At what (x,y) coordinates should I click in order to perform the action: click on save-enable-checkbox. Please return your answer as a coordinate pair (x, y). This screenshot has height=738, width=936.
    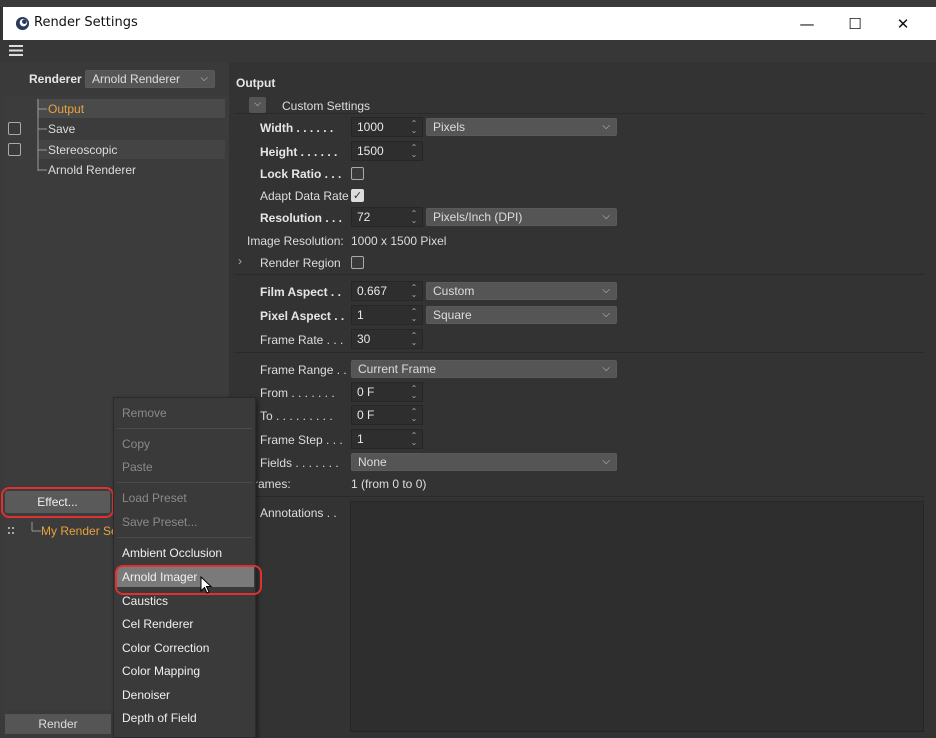
    Looking at the image, I should click on (14, 128).